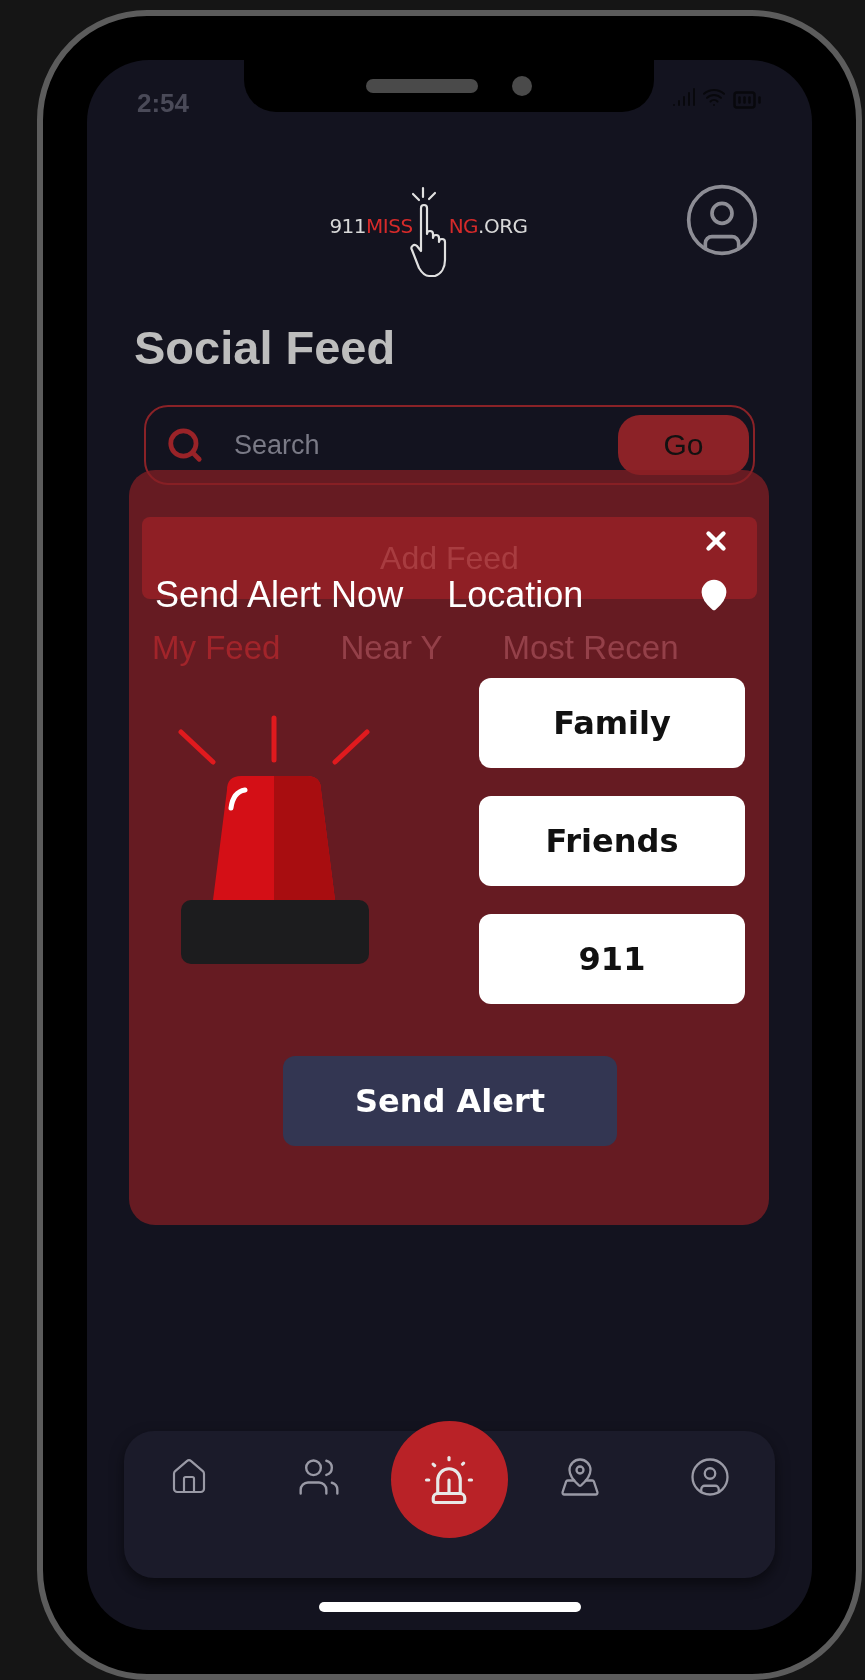  What do you see at coordinates (450, 1101) in the screenshot?
I see `send-alert-button: Send Alert` at bounding box center [450, 1101].